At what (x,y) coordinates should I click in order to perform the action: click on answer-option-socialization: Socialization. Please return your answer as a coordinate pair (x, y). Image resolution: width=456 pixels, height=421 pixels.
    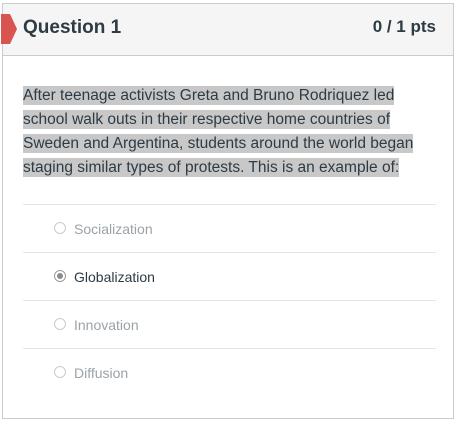
    Looking at the image, I should click on (229, 228).